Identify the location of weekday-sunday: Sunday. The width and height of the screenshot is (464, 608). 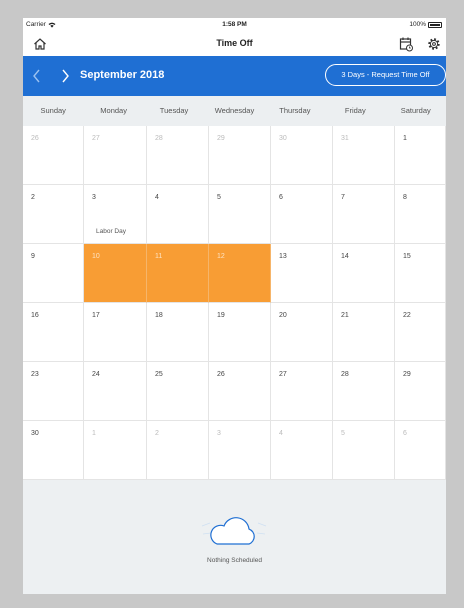
(53, 110).